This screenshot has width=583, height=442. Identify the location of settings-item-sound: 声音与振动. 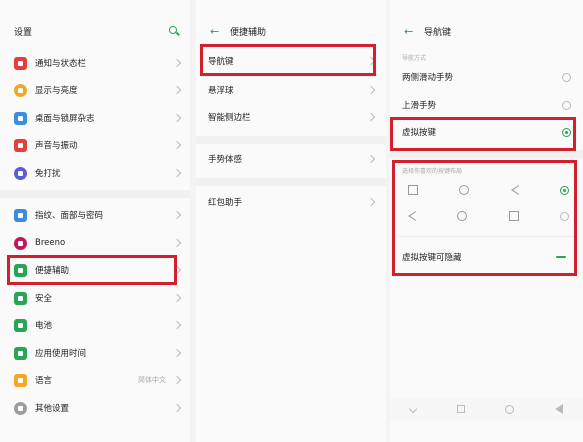
(95, 145).